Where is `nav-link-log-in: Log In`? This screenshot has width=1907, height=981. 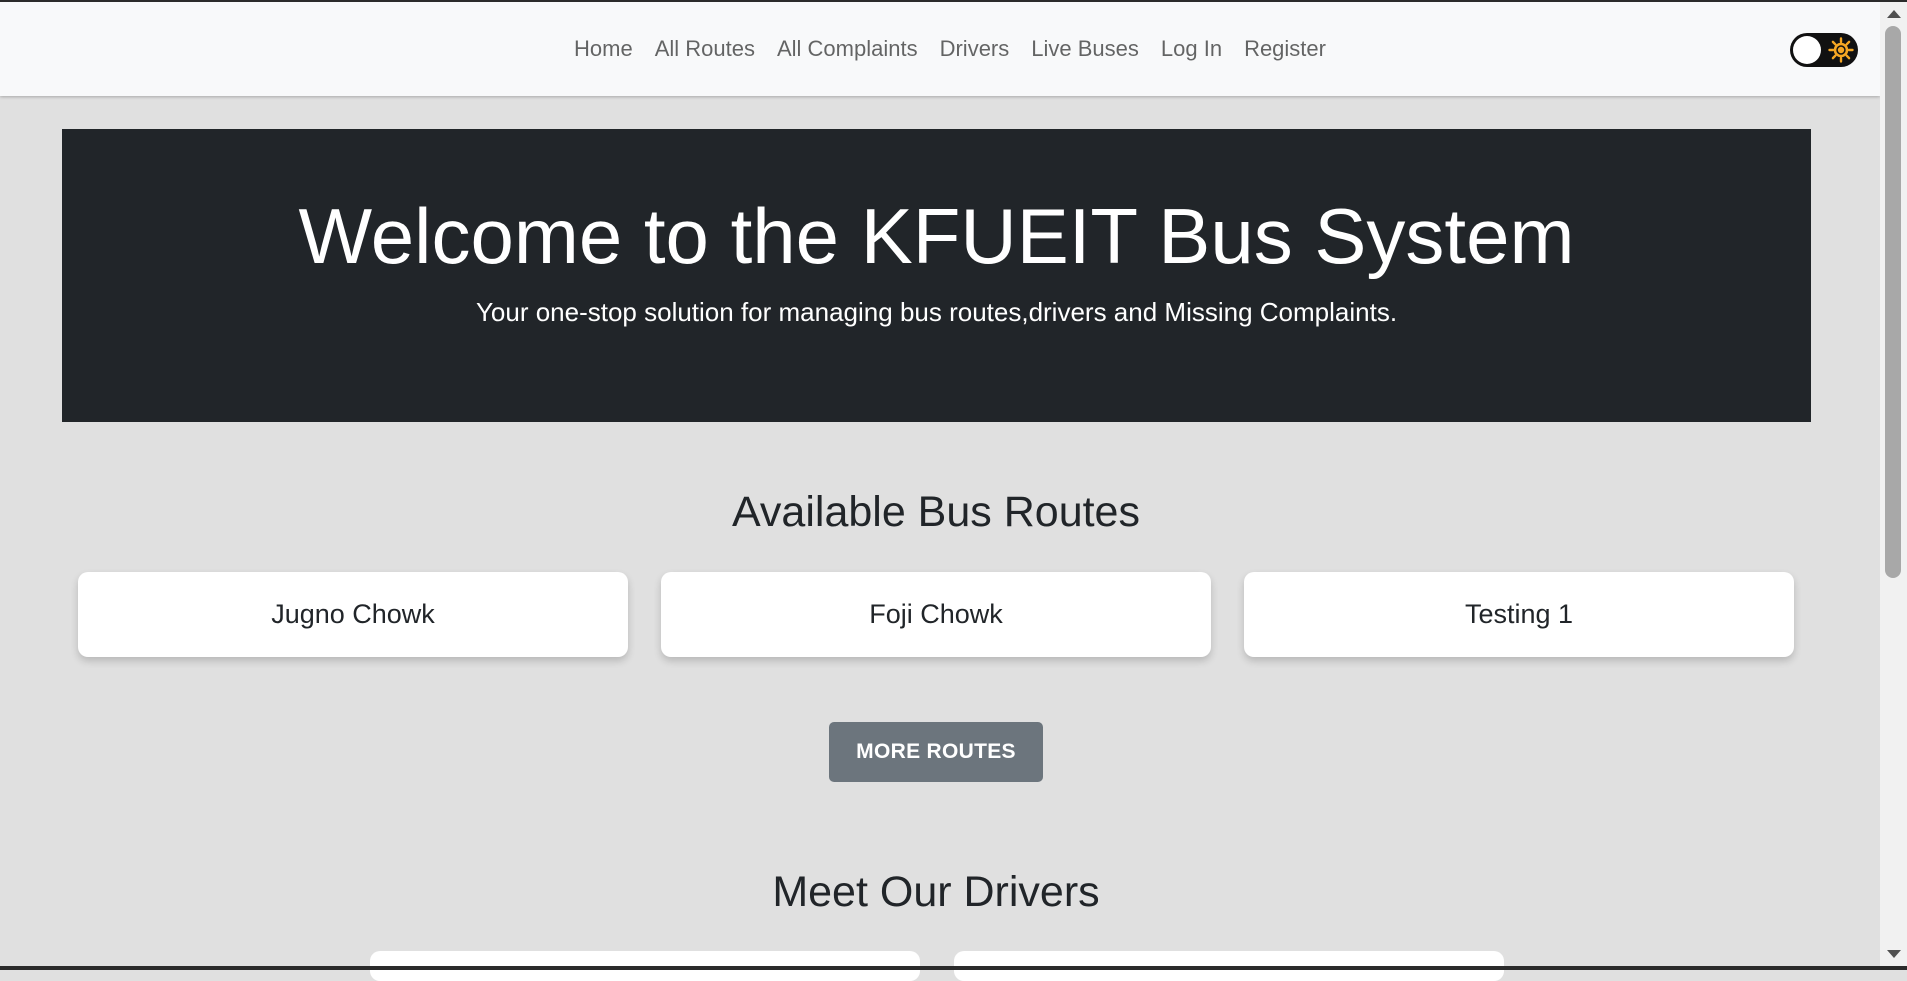 nav-link-log-in: Log In is located at coordinates (1191, 49).